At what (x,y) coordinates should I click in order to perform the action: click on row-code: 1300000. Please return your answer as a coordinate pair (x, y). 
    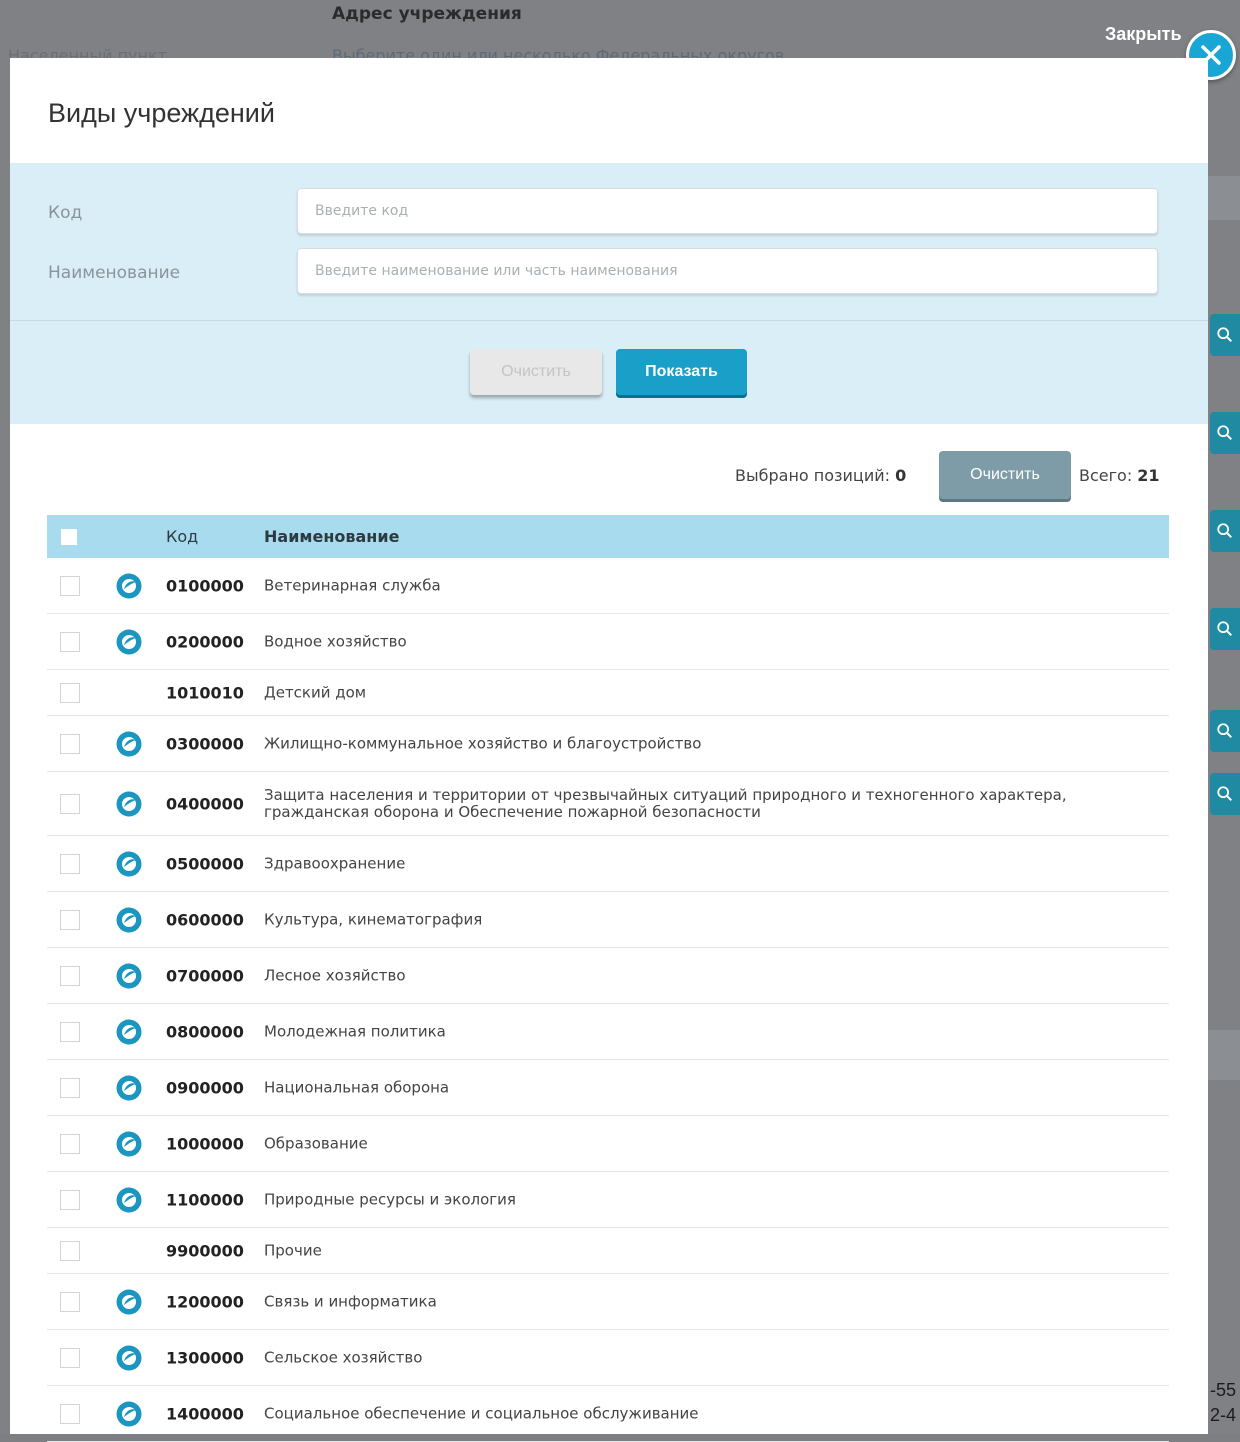
    Looking at the image, I should click on (205, 1357).